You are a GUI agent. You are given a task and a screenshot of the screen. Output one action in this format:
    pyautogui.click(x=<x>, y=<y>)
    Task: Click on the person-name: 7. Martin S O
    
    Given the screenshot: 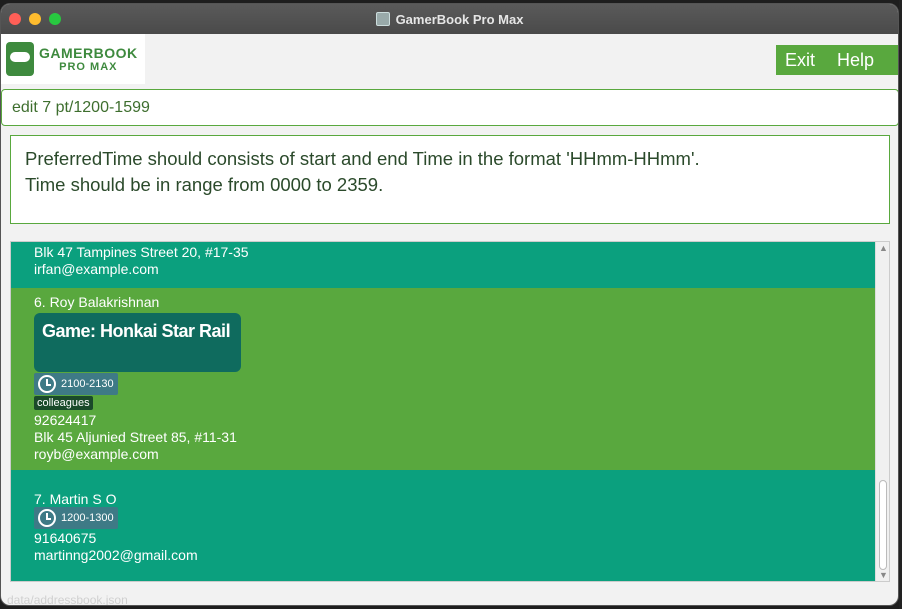 What is the action you would take?
    pyautogui.click(x=75, y=499)
    